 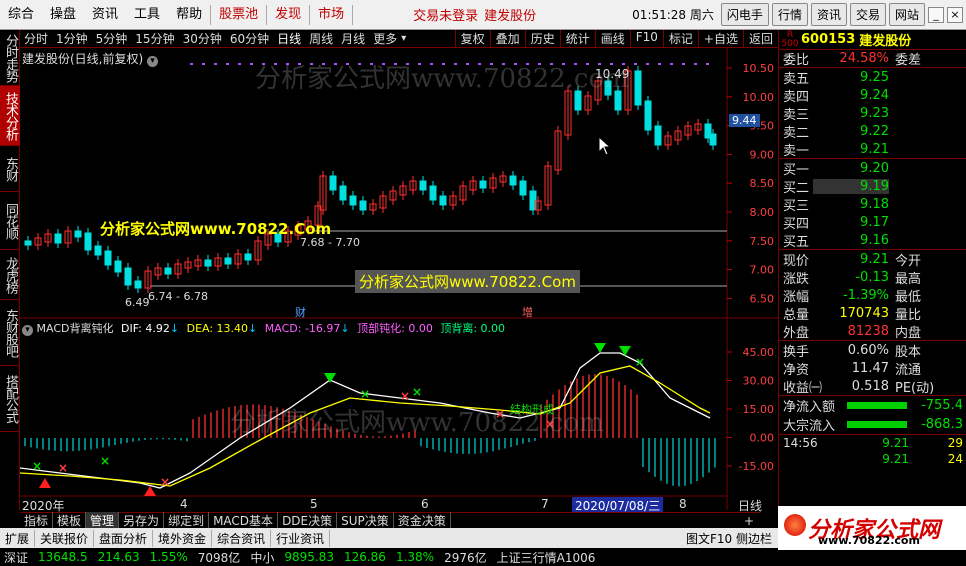 What do you see at coordinates (249, 38) in the screenshot?
I see `period-60min: 60分钟` at bounding box center [249, 38].